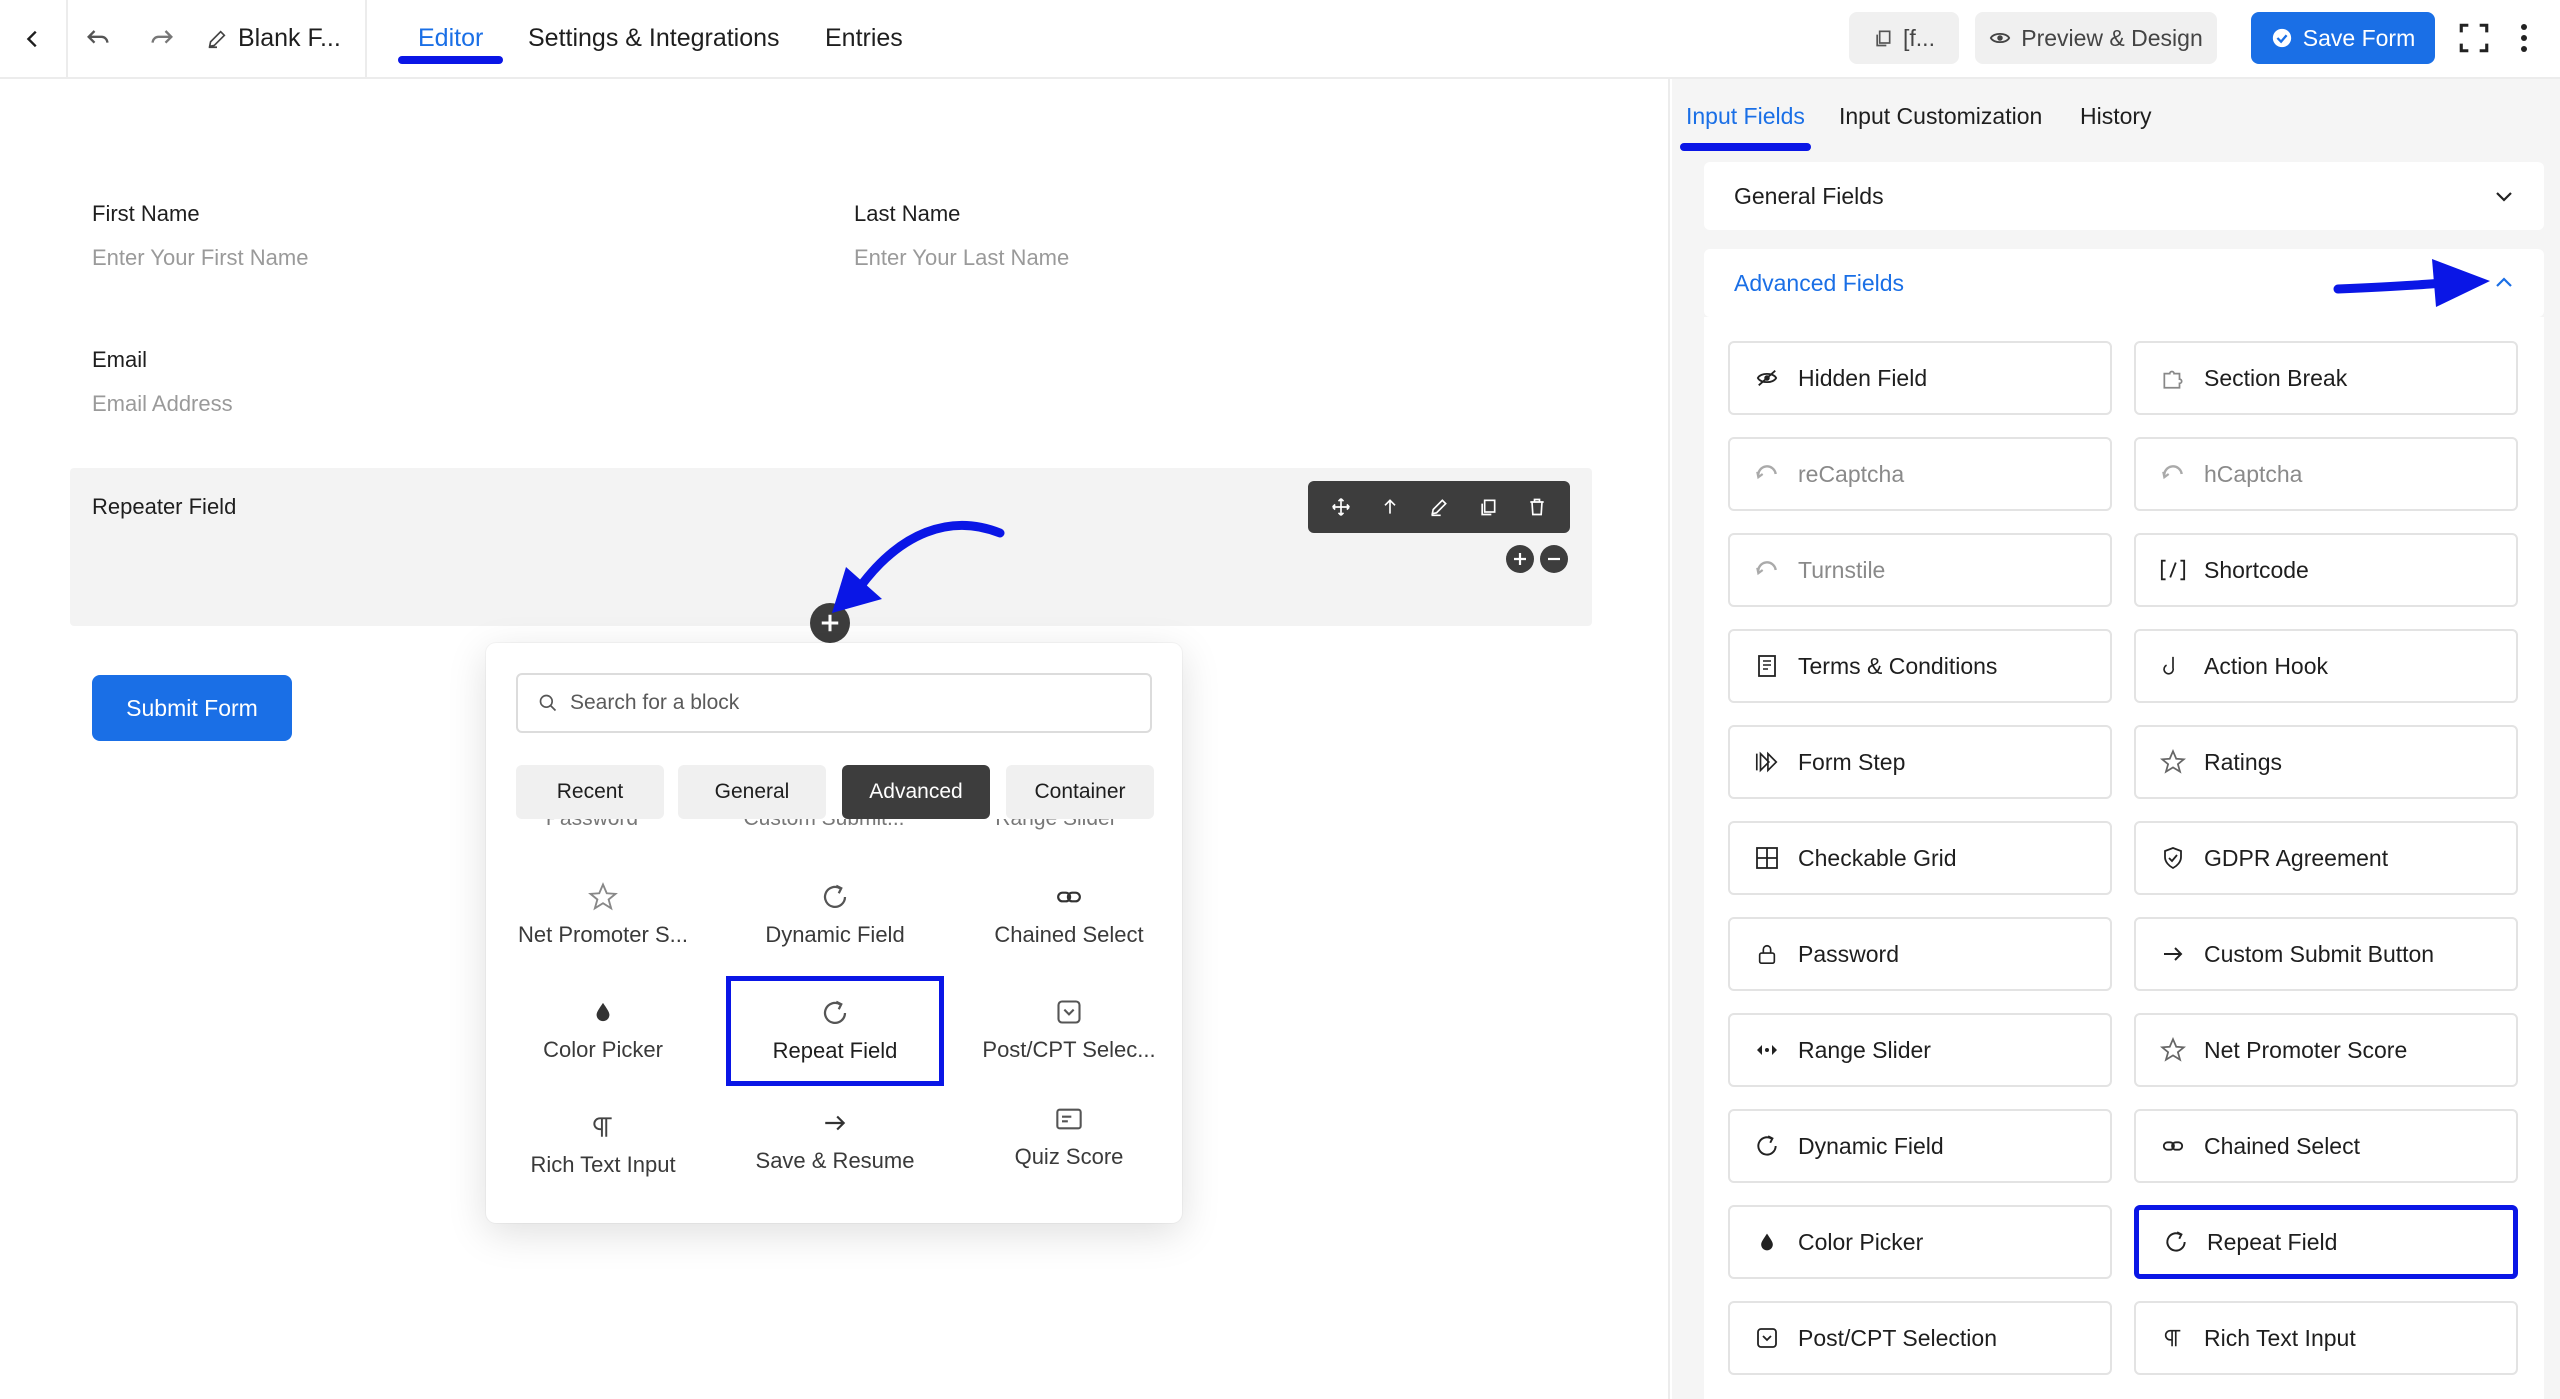 The image size is (2560, 1399). What do you see at coordinates (592, 826) in the screenshot?
I see `peek-block-label: Password` at bounding box center [592, 826].